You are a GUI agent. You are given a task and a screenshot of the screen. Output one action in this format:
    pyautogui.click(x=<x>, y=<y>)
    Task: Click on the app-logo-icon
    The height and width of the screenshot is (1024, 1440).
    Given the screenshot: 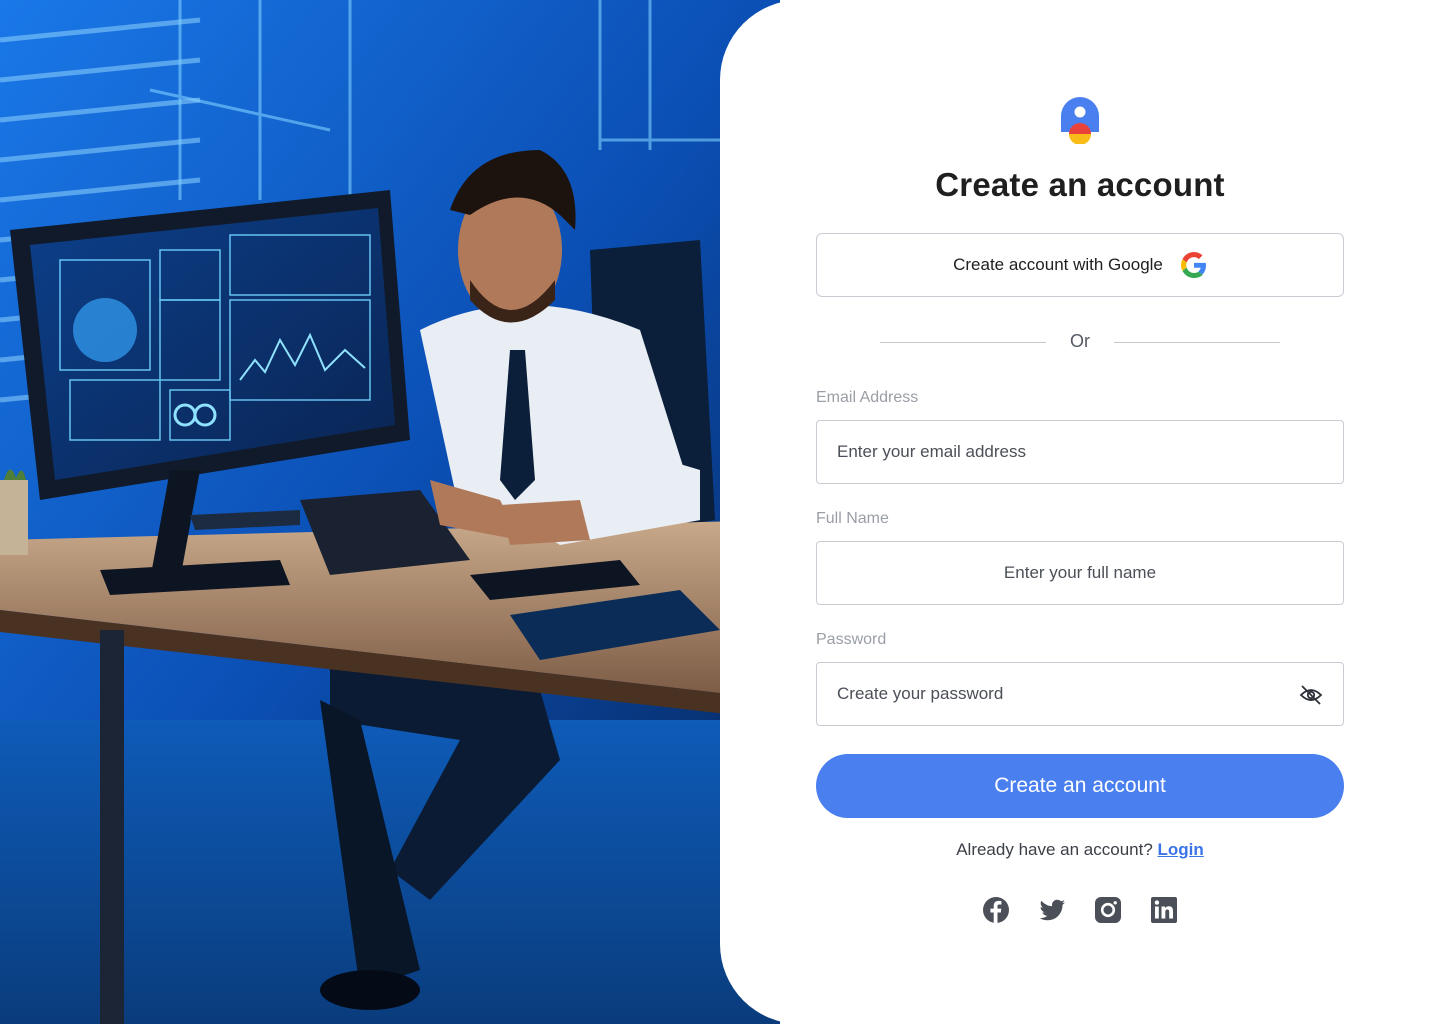 What is the action you would take?
    pyautogui.click(x=1080, y=120)
    